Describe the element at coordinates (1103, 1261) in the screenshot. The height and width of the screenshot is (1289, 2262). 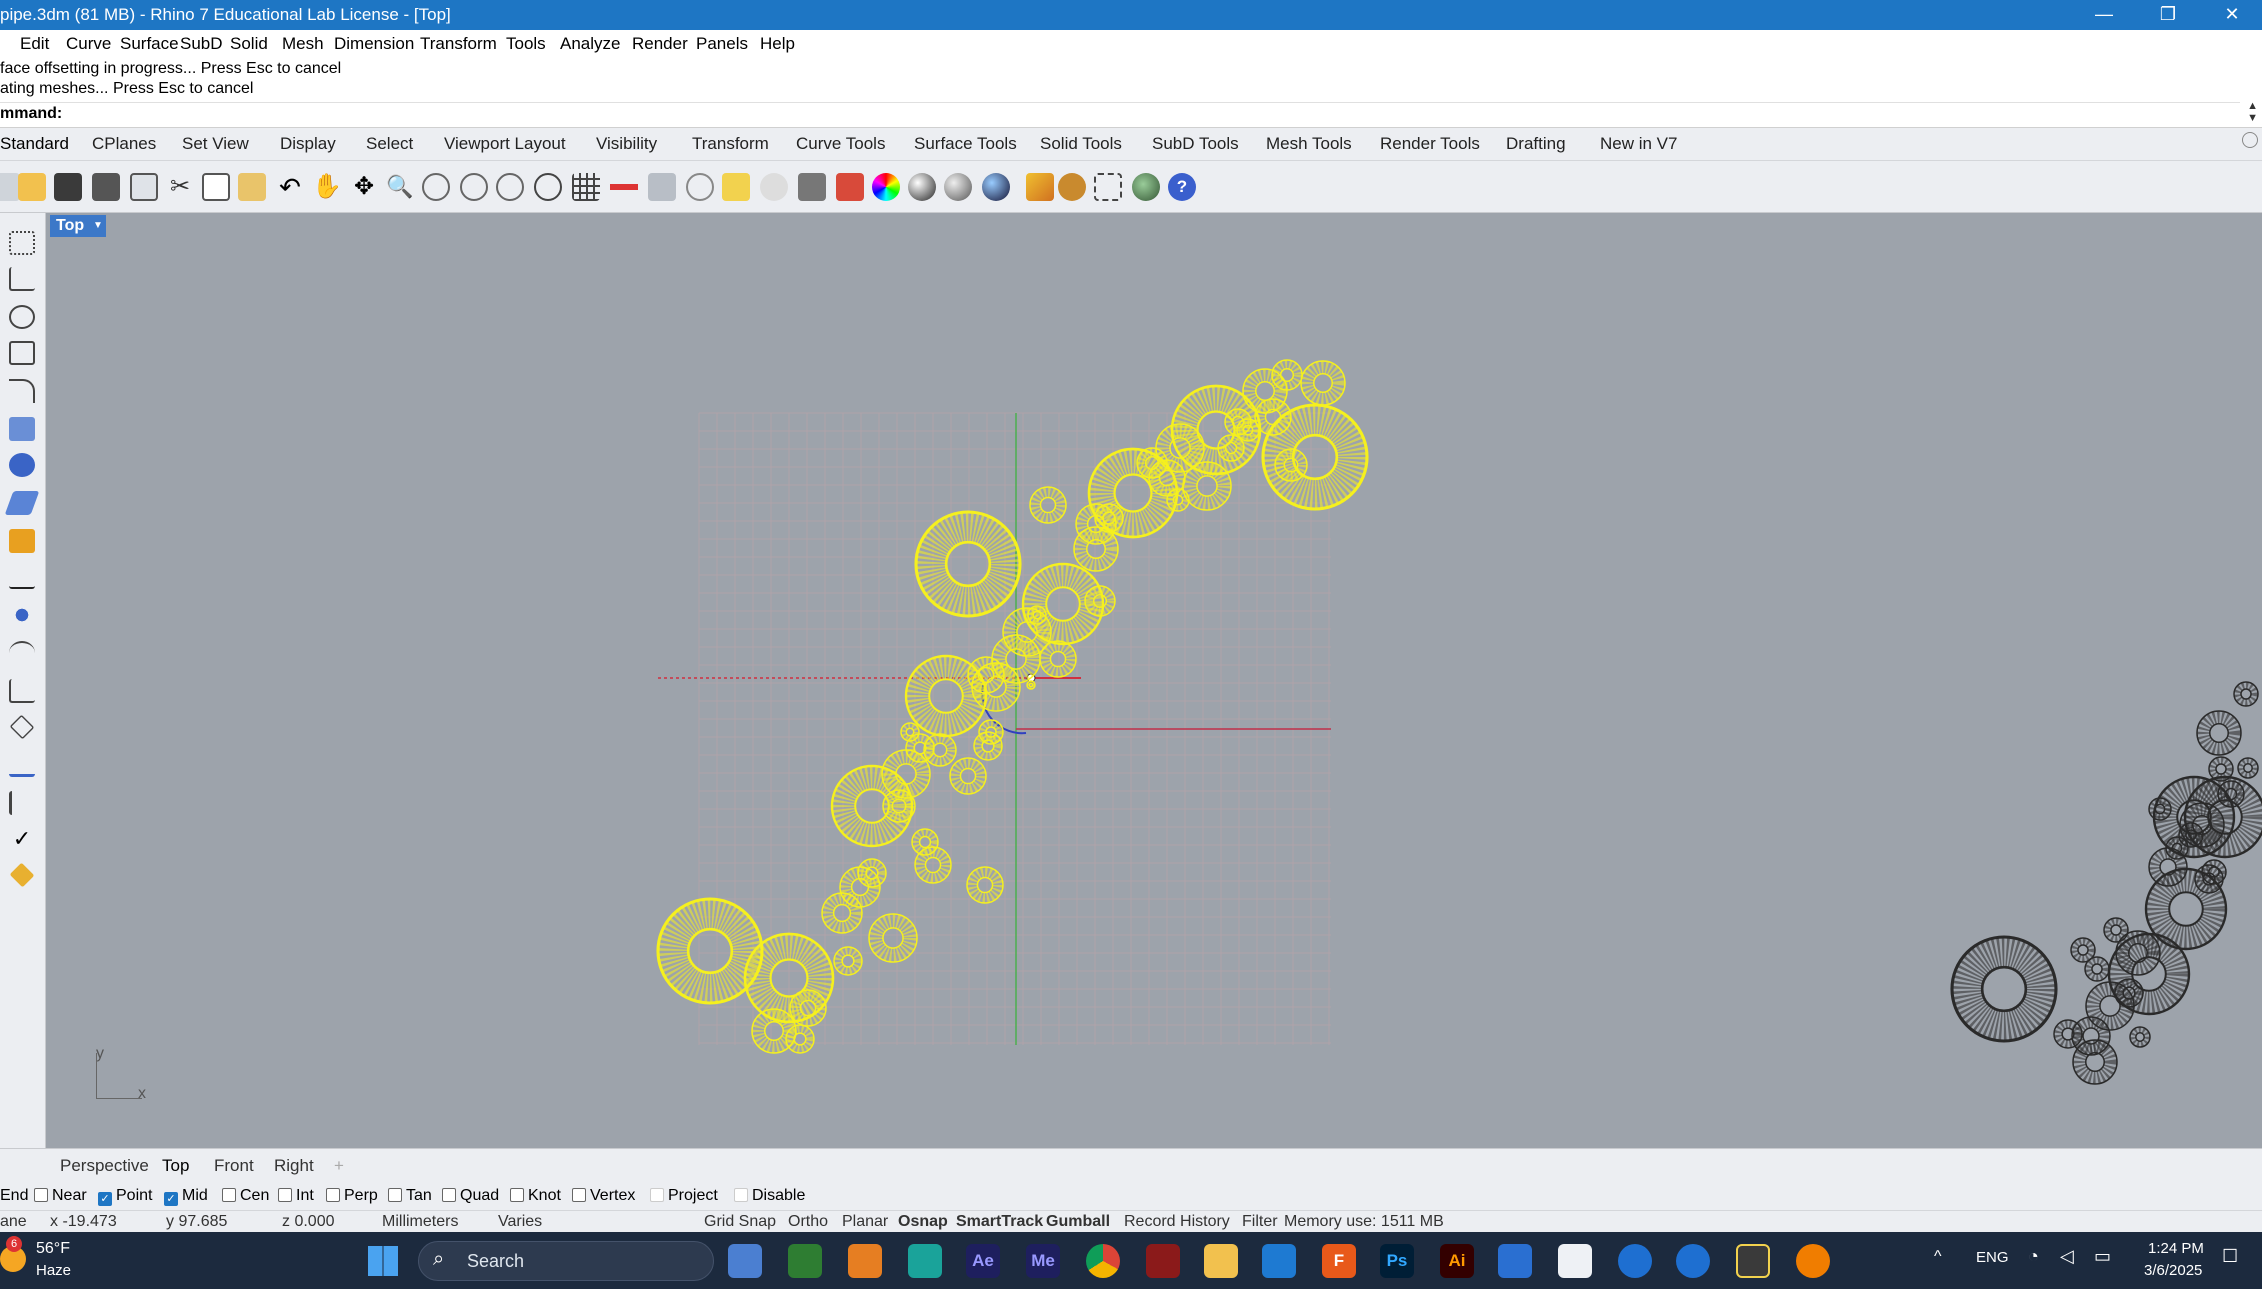
I see `chrome-icon` at that location.